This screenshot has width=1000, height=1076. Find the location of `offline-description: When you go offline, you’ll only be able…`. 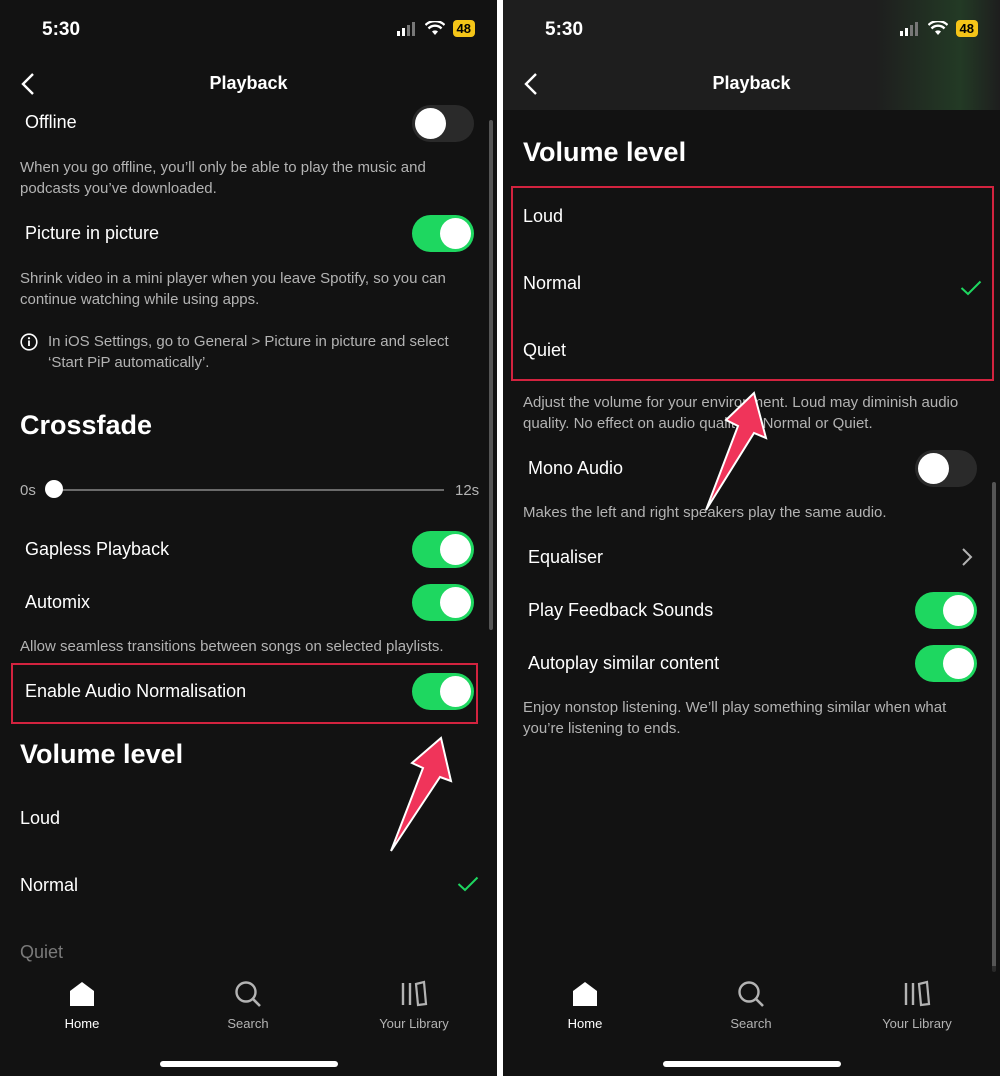

offline-description: When you go offline, you’ll only be able… is located at coordinates (223, 178).